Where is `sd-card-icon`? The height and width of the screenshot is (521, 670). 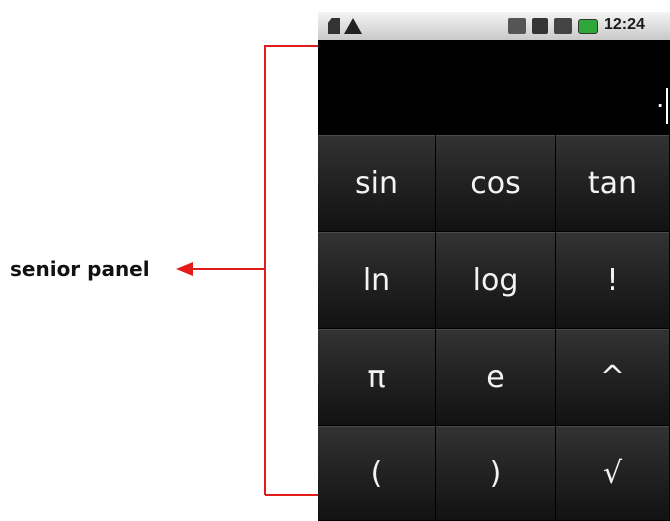 sd-card-icon is located at coordinates (334, 26).